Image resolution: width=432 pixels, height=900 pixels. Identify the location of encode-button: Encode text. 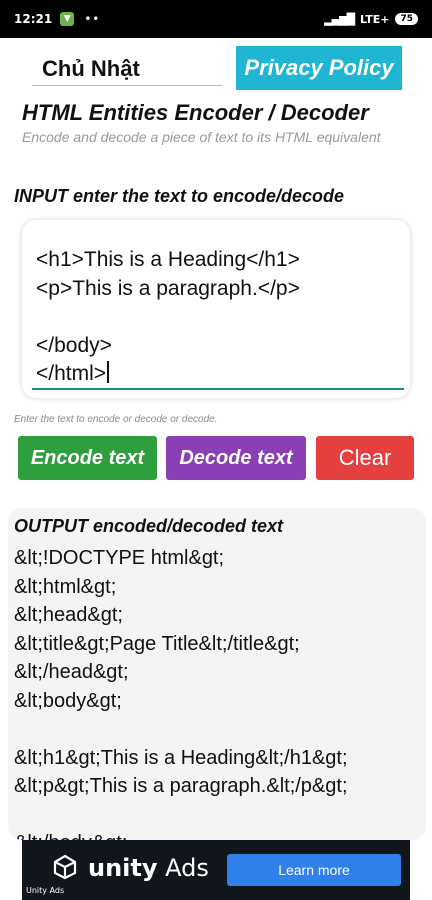
(87, 458).